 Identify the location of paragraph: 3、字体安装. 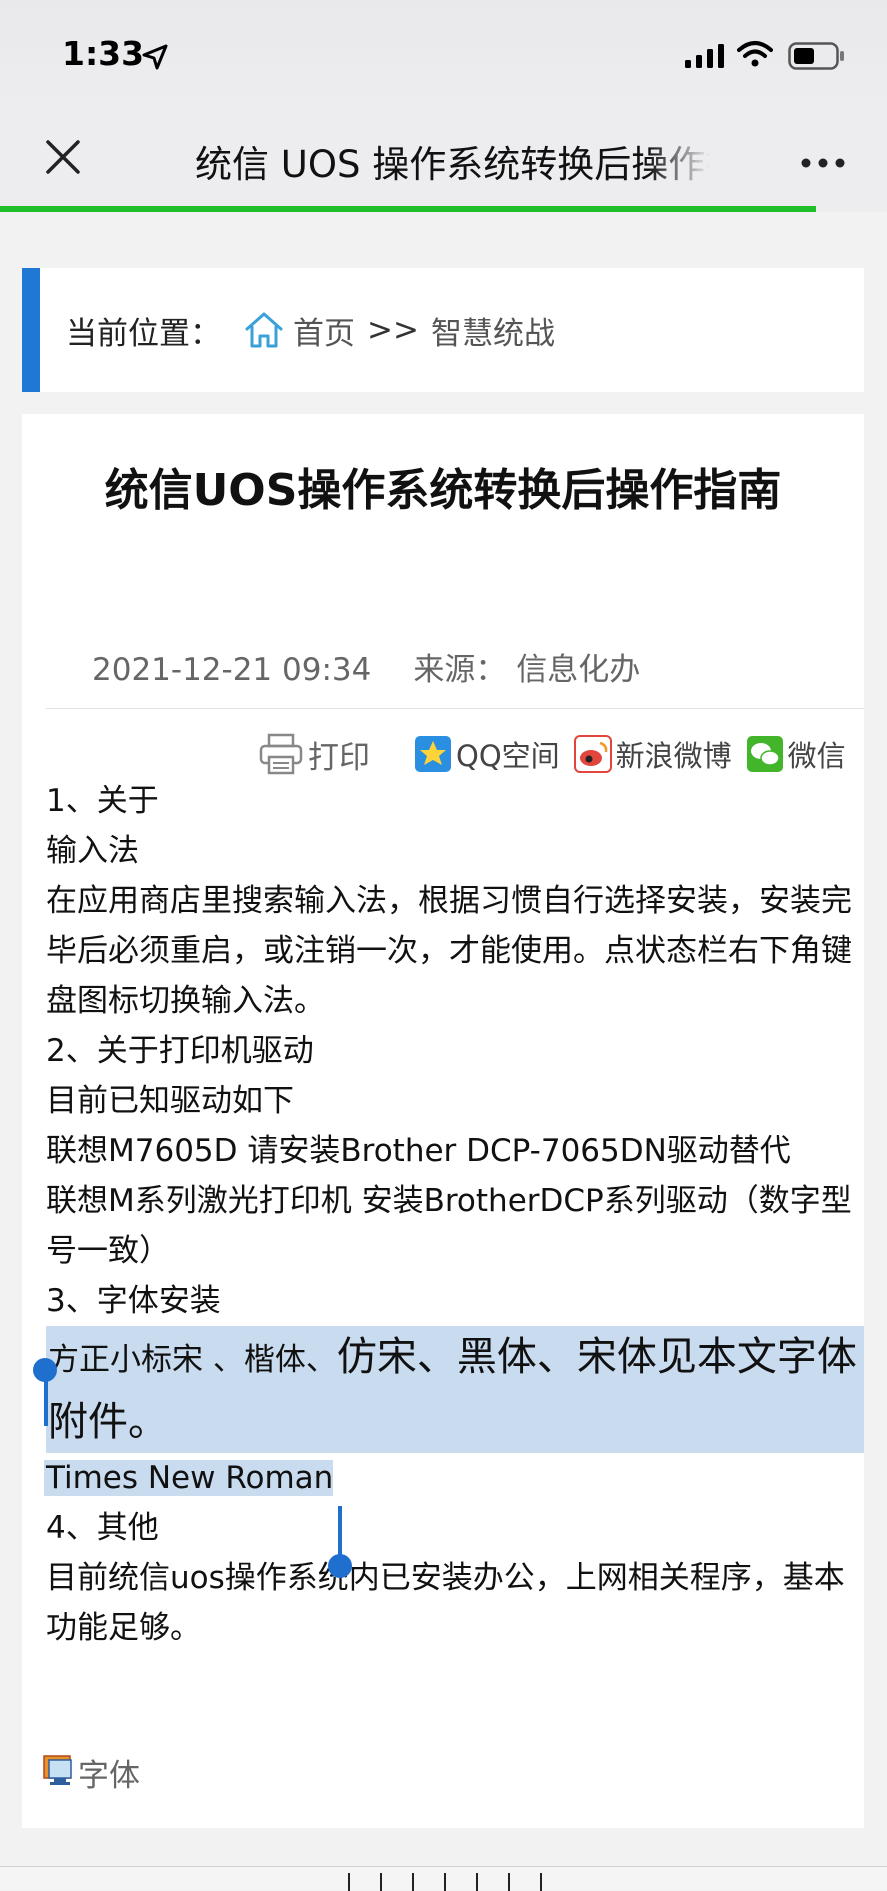
(133, 1301).